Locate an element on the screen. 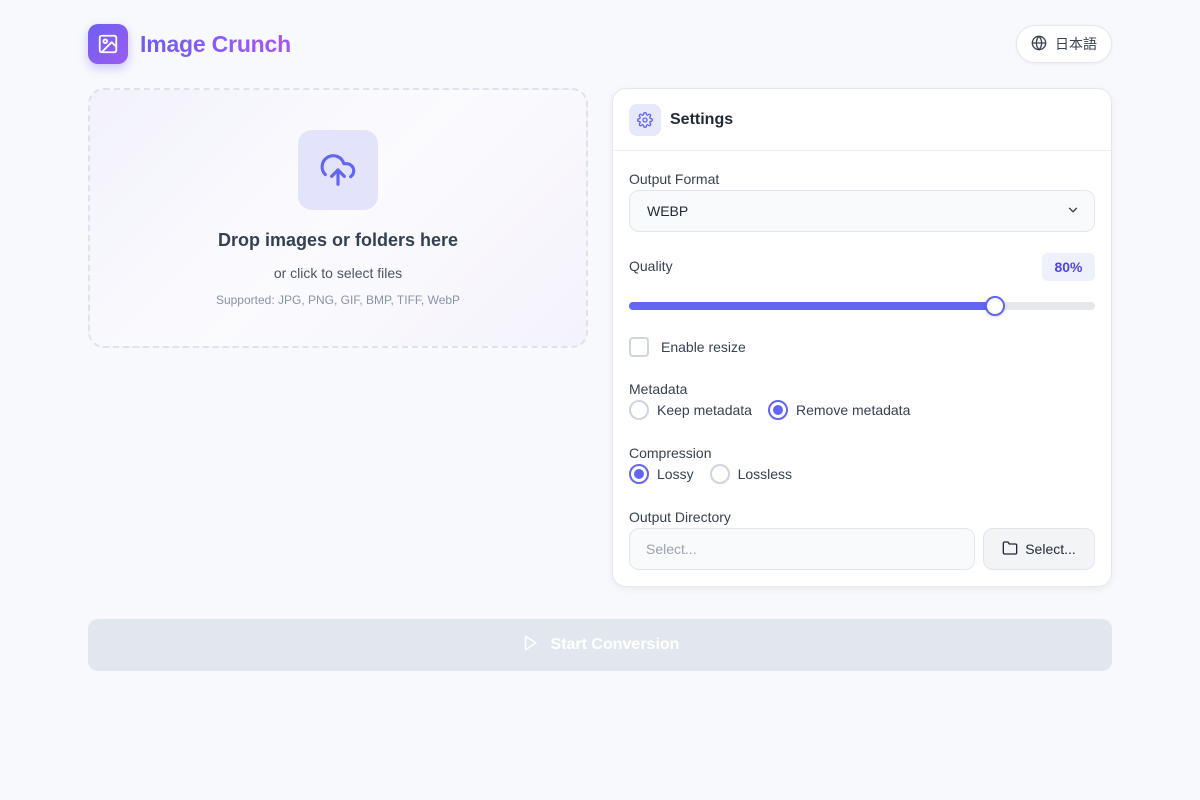 This screenshot has height=800, width=1200. keep-metadata-radio is located at coordinates (639, 410).